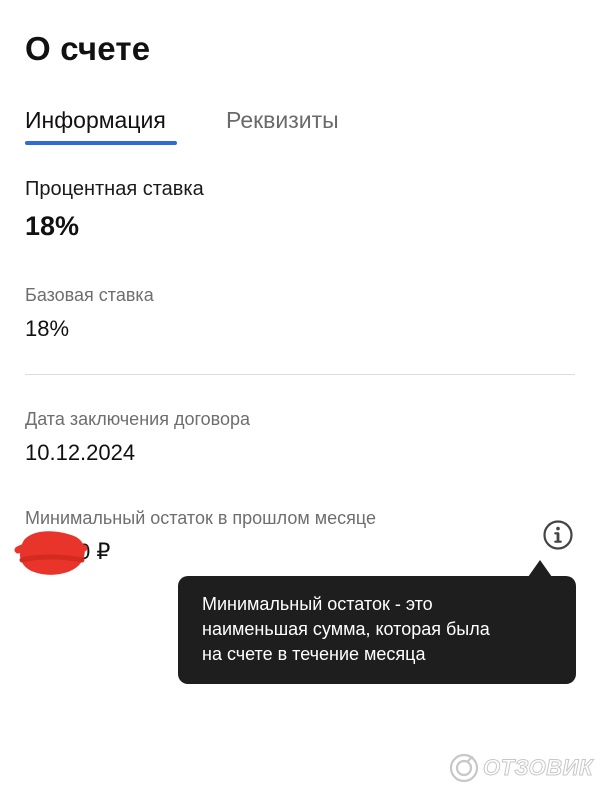 This screenshot has width=600, height=797. Describe the element at coordinates (317, 604) in the screenshot. I see `tooltip-line: Минимальный остаток - это` at that location.